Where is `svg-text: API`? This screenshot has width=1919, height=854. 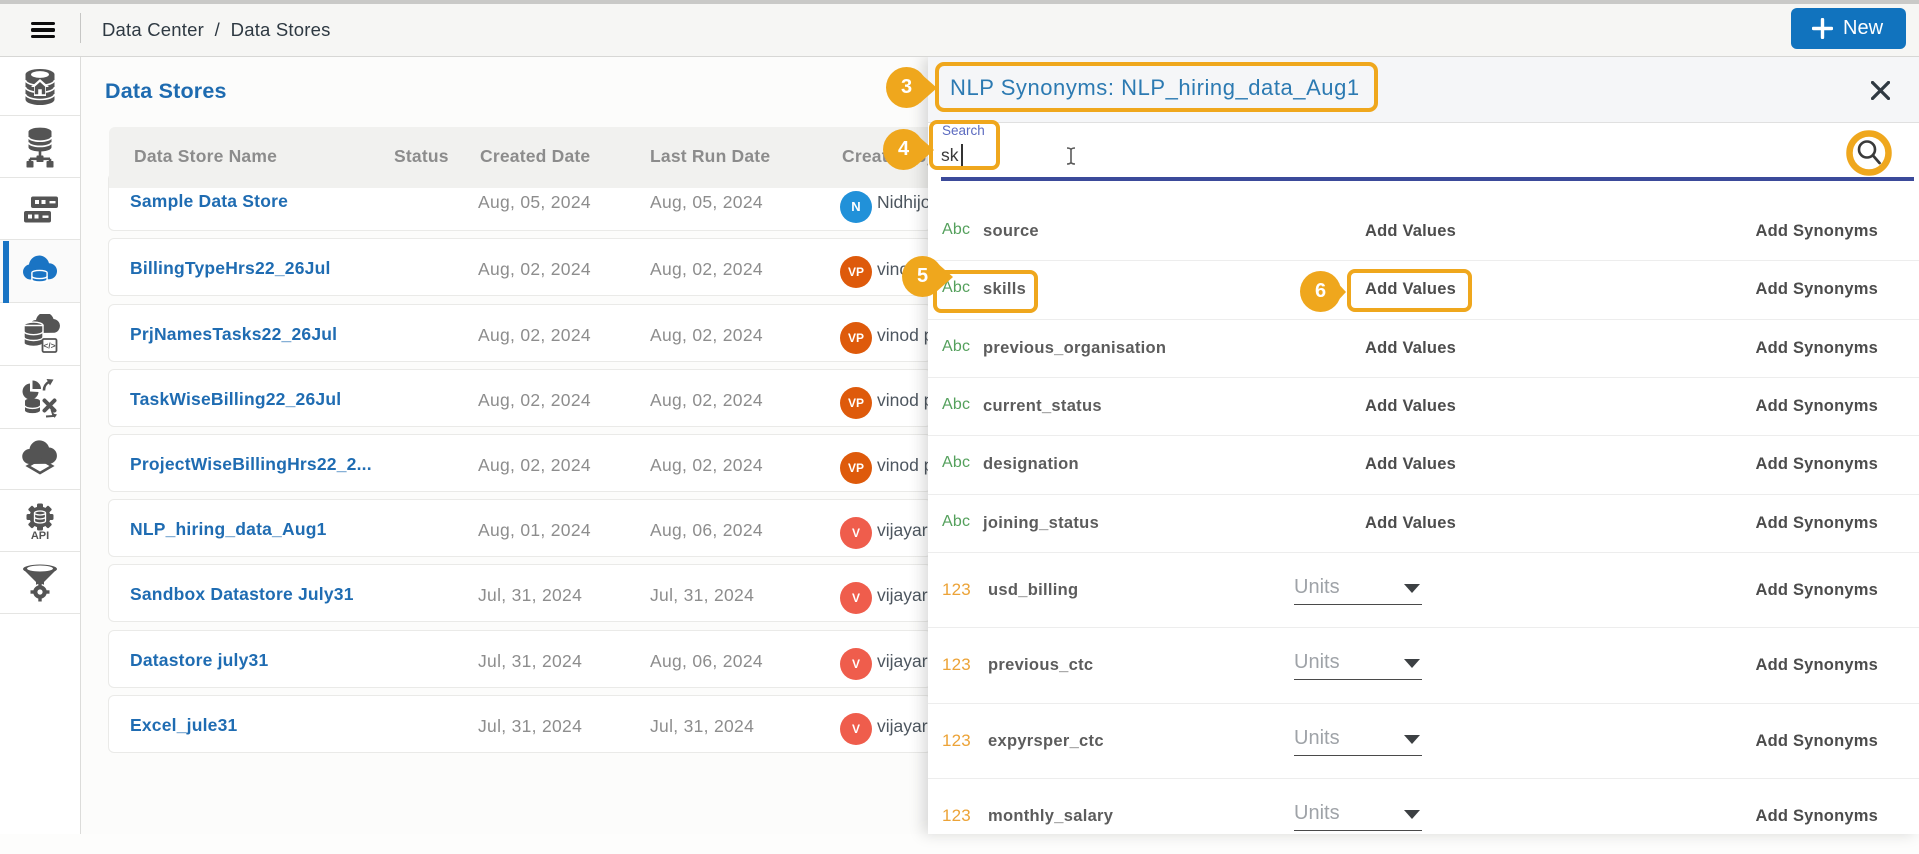 svg-text: API is located at coordinates (40, 536).